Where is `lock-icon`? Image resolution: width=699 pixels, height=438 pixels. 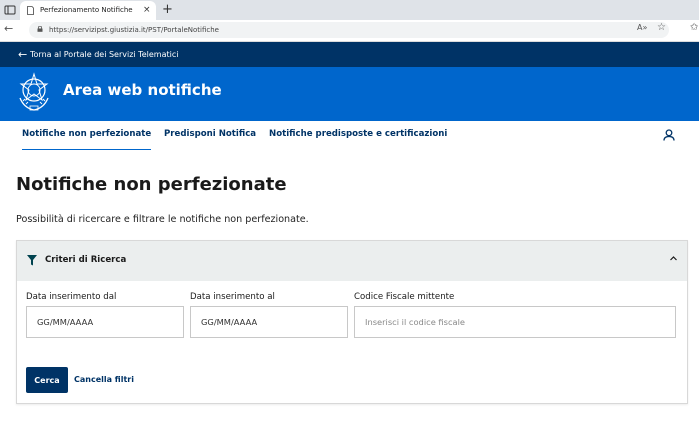 lock-icon is located at coordinates (40, 29).